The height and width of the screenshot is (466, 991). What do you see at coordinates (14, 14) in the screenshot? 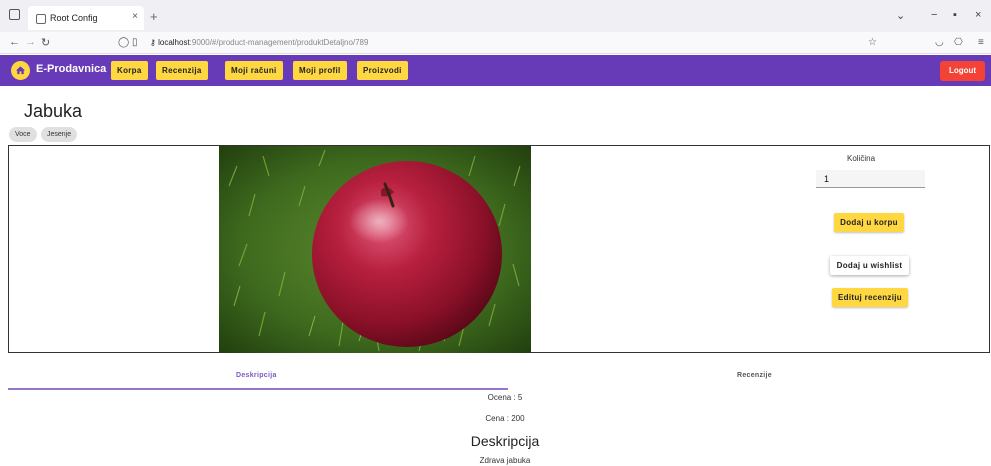
I see `sidebar-icon` at bounding box center [14, 14].